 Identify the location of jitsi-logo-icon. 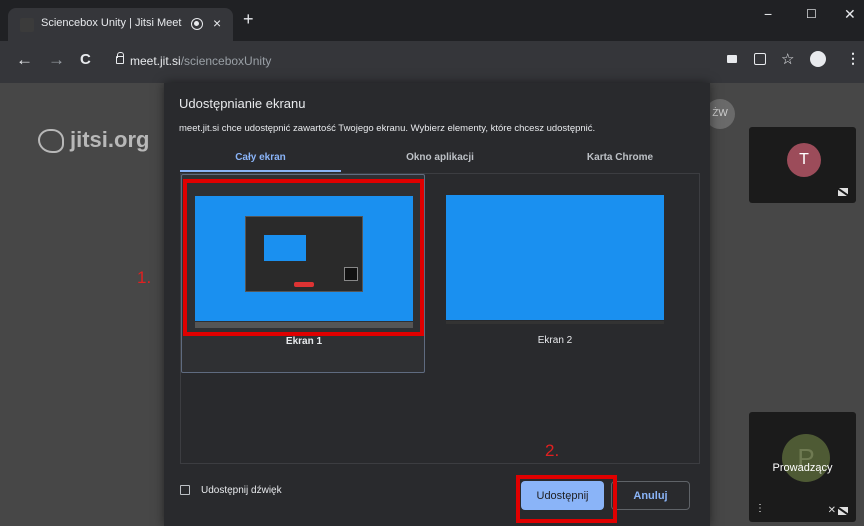
(51, 141).